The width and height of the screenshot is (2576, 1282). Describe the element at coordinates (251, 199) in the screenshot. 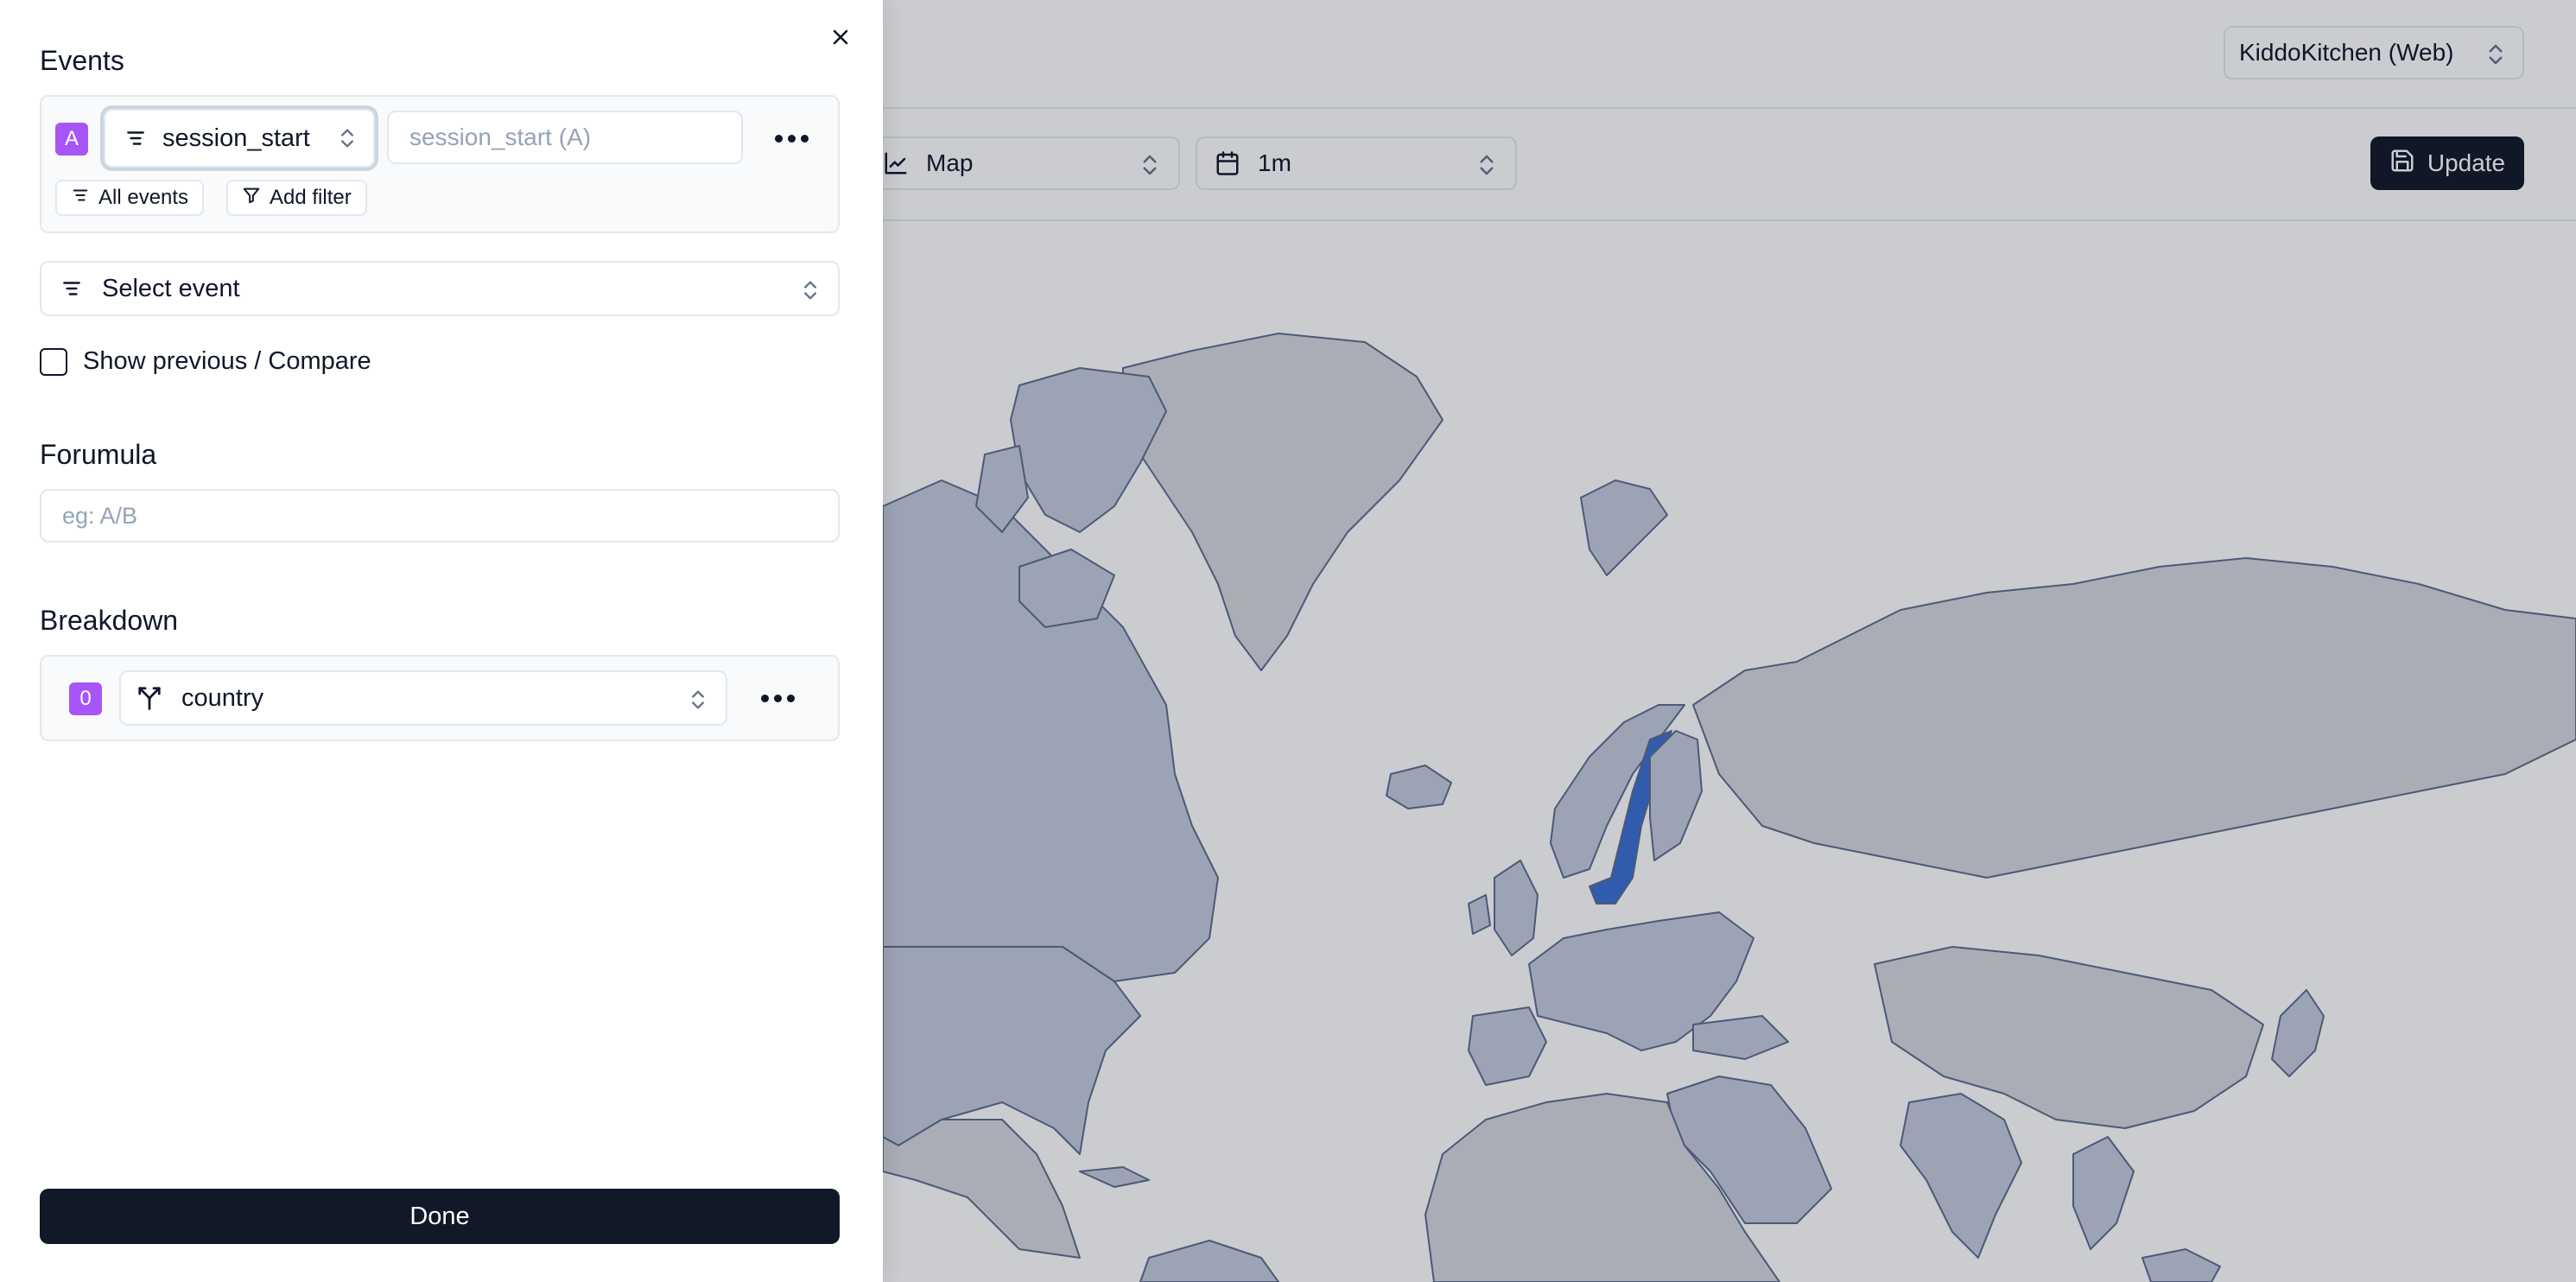

I see `filter-icon` at that location.